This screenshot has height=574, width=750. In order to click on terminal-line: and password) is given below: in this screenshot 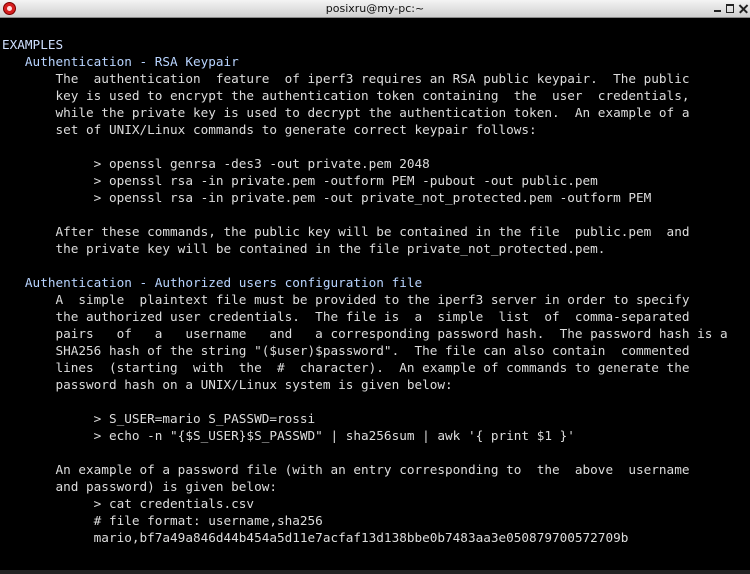, I will do `click(139, 486)`.